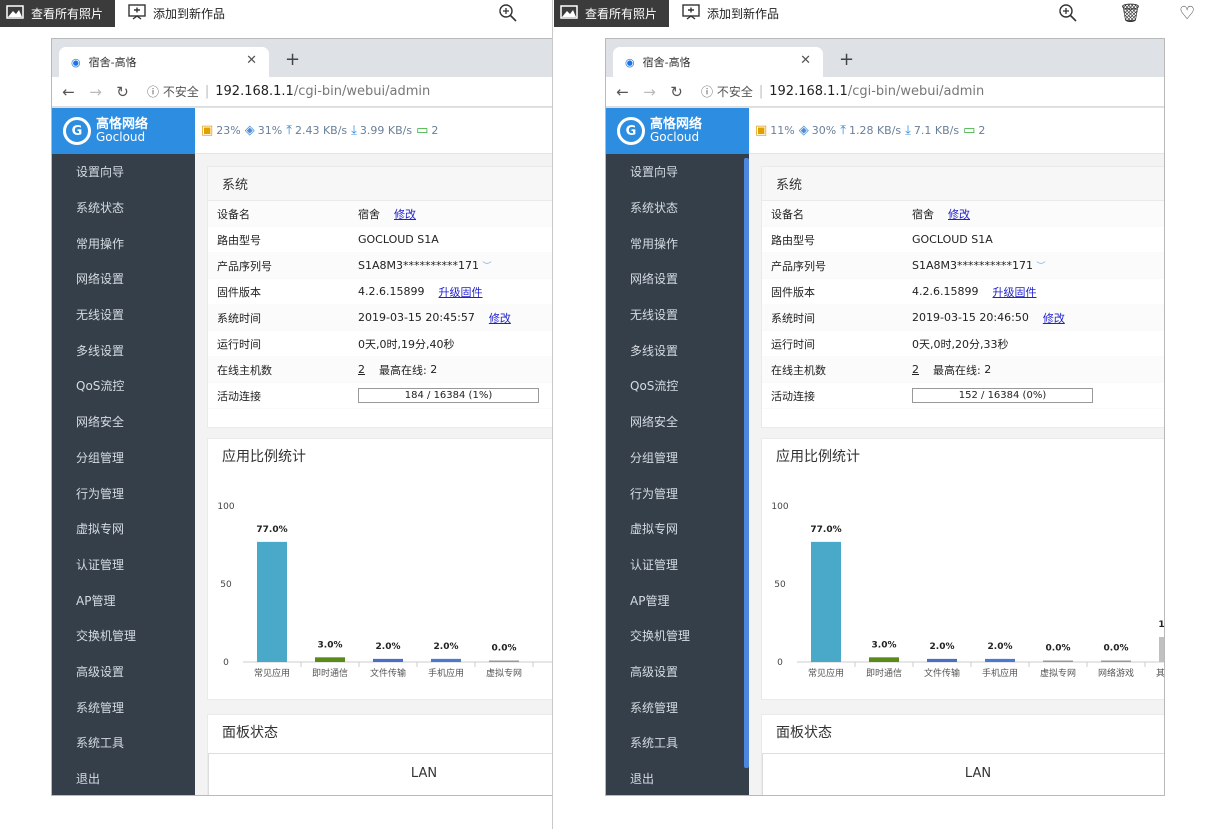 The image size is (1228, 829). What do you see at coordinates (963, 396) in the screenshot?
I see `connections-row: 活动连接 152 / 16384 (0%)` at bounding box center [963, 396].